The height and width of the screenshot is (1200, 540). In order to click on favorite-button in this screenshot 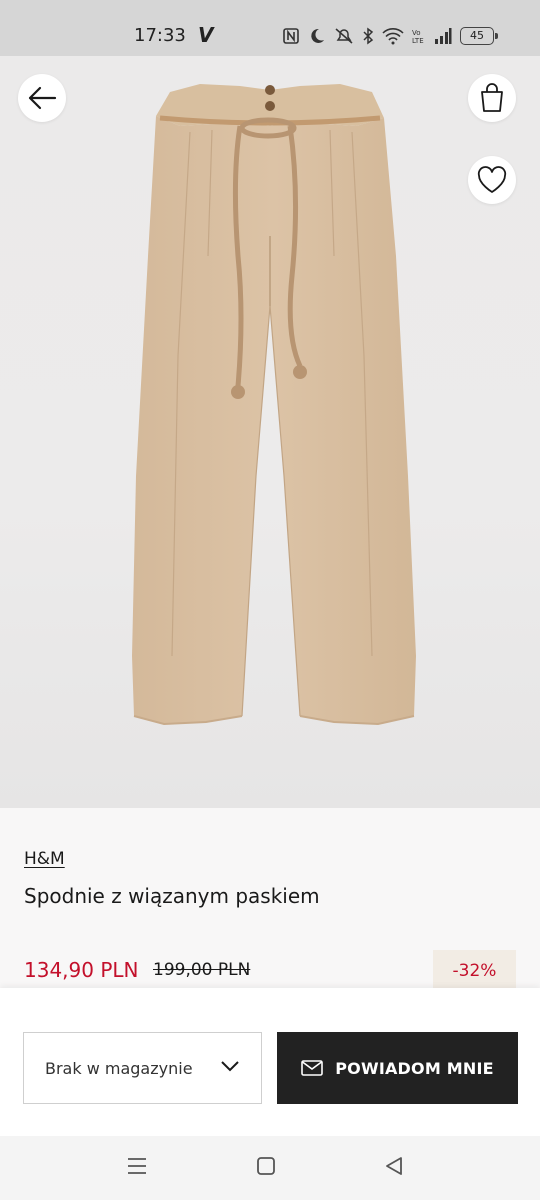, I will do `click(492, 180)`.